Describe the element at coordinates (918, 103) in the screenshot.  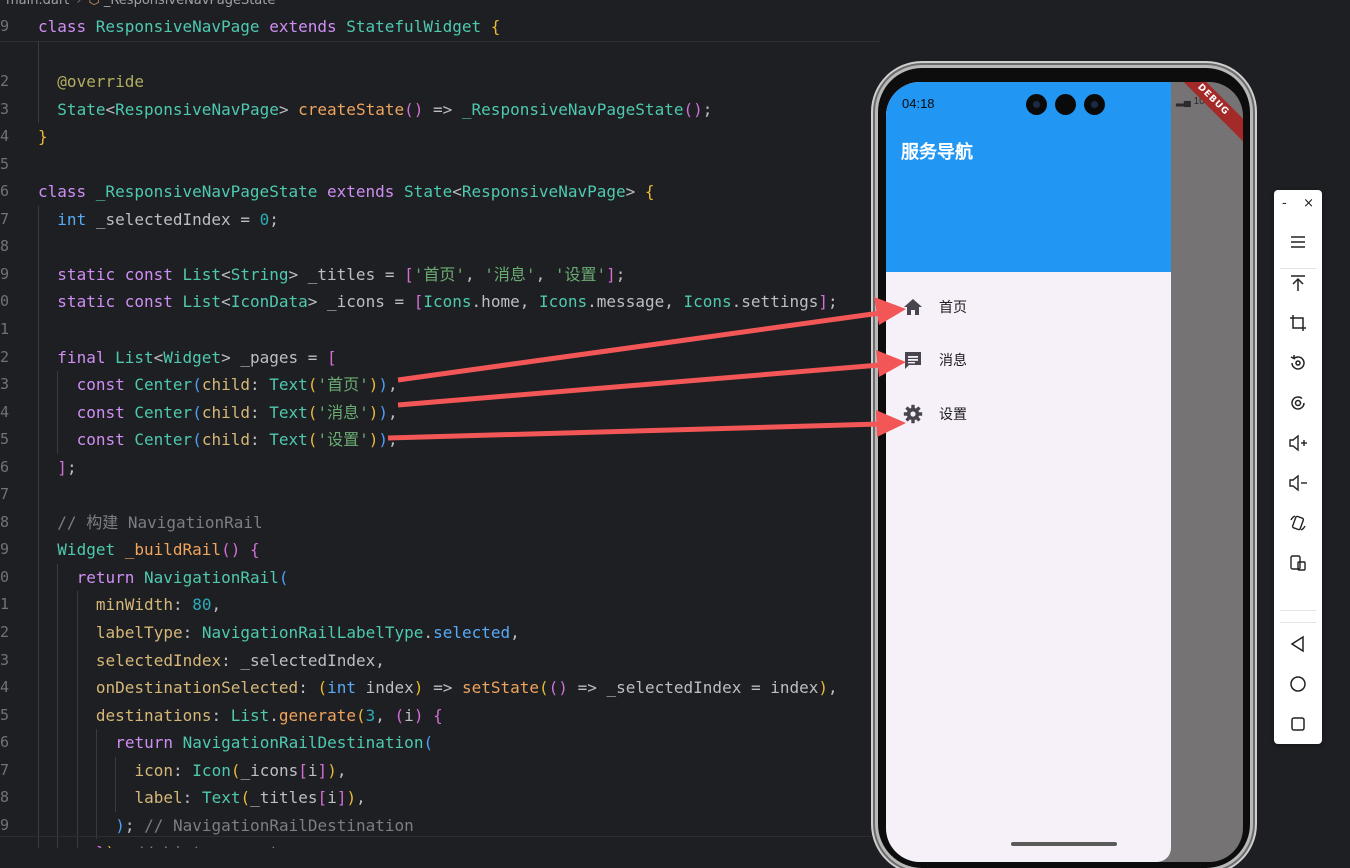
I see `status-time: 04:18` at that location.